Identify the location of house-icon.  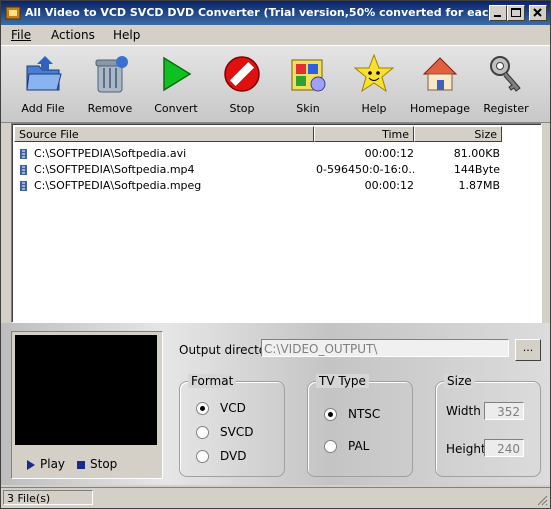
(440, 74).